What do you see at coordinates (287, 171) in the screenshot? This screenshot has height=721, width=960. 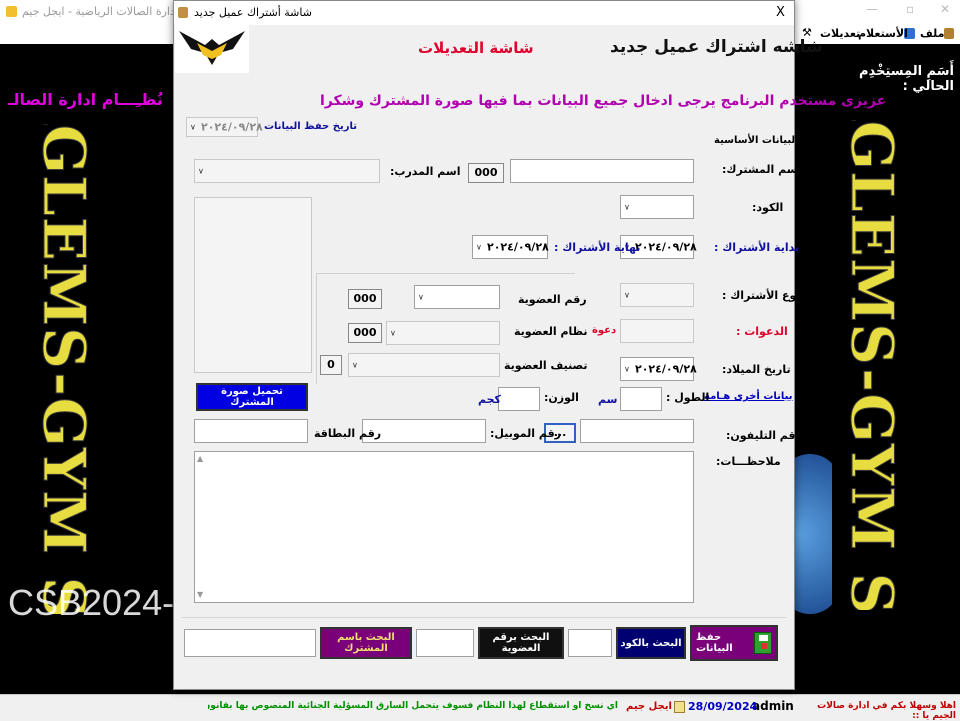 I see `trainer-select: ∨` at bounding box center [287, 171].